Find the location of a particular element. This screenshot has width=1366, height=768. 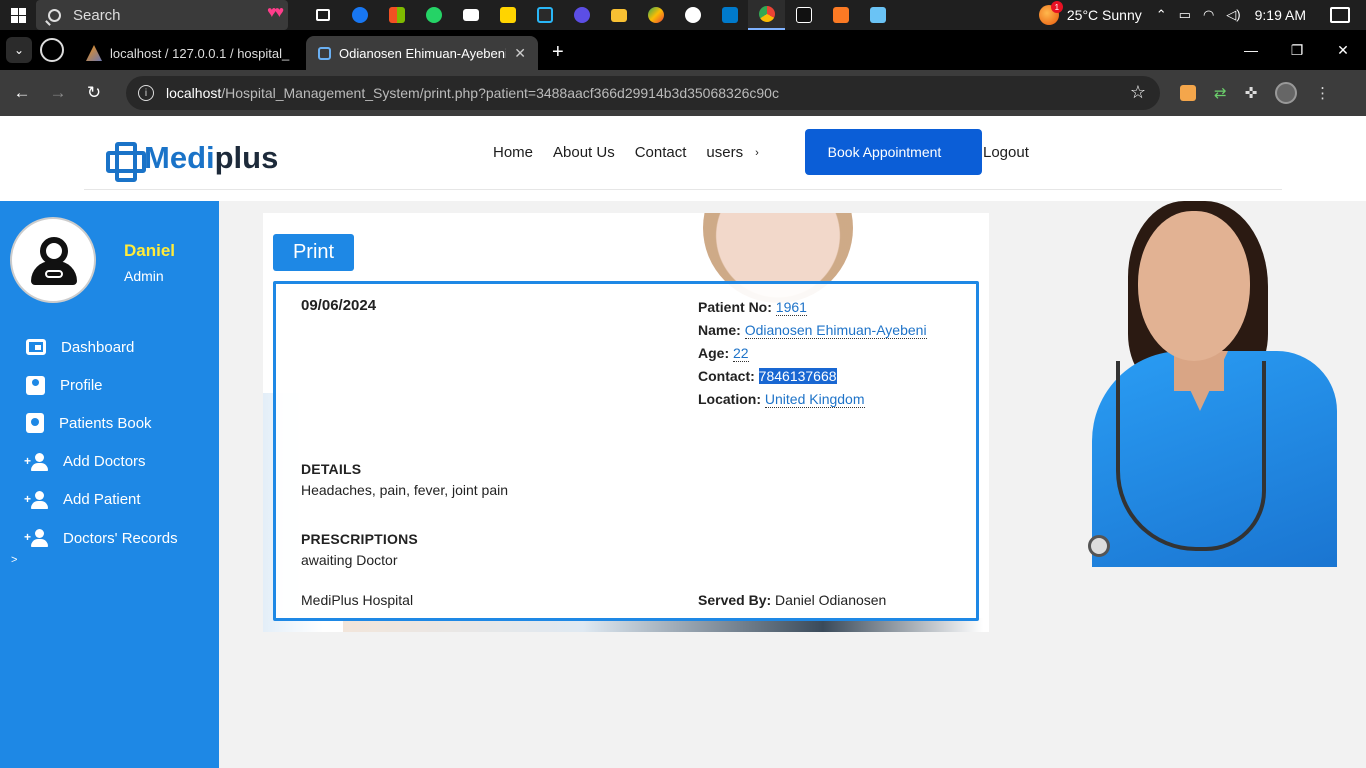

site-info-icon: i is located at coordinates (146, 93).